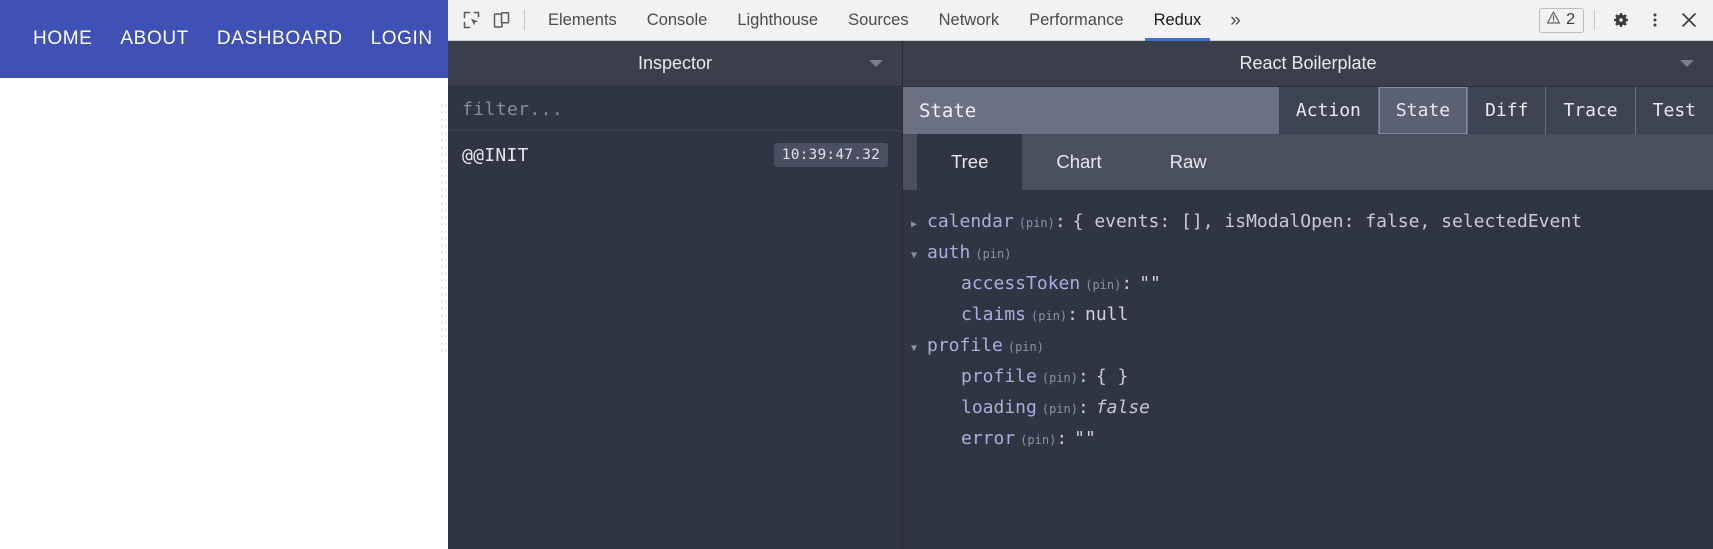 The image size is (1713, 549). I want to click on inspector-tab-trace: Trace, so click(1590, 110).